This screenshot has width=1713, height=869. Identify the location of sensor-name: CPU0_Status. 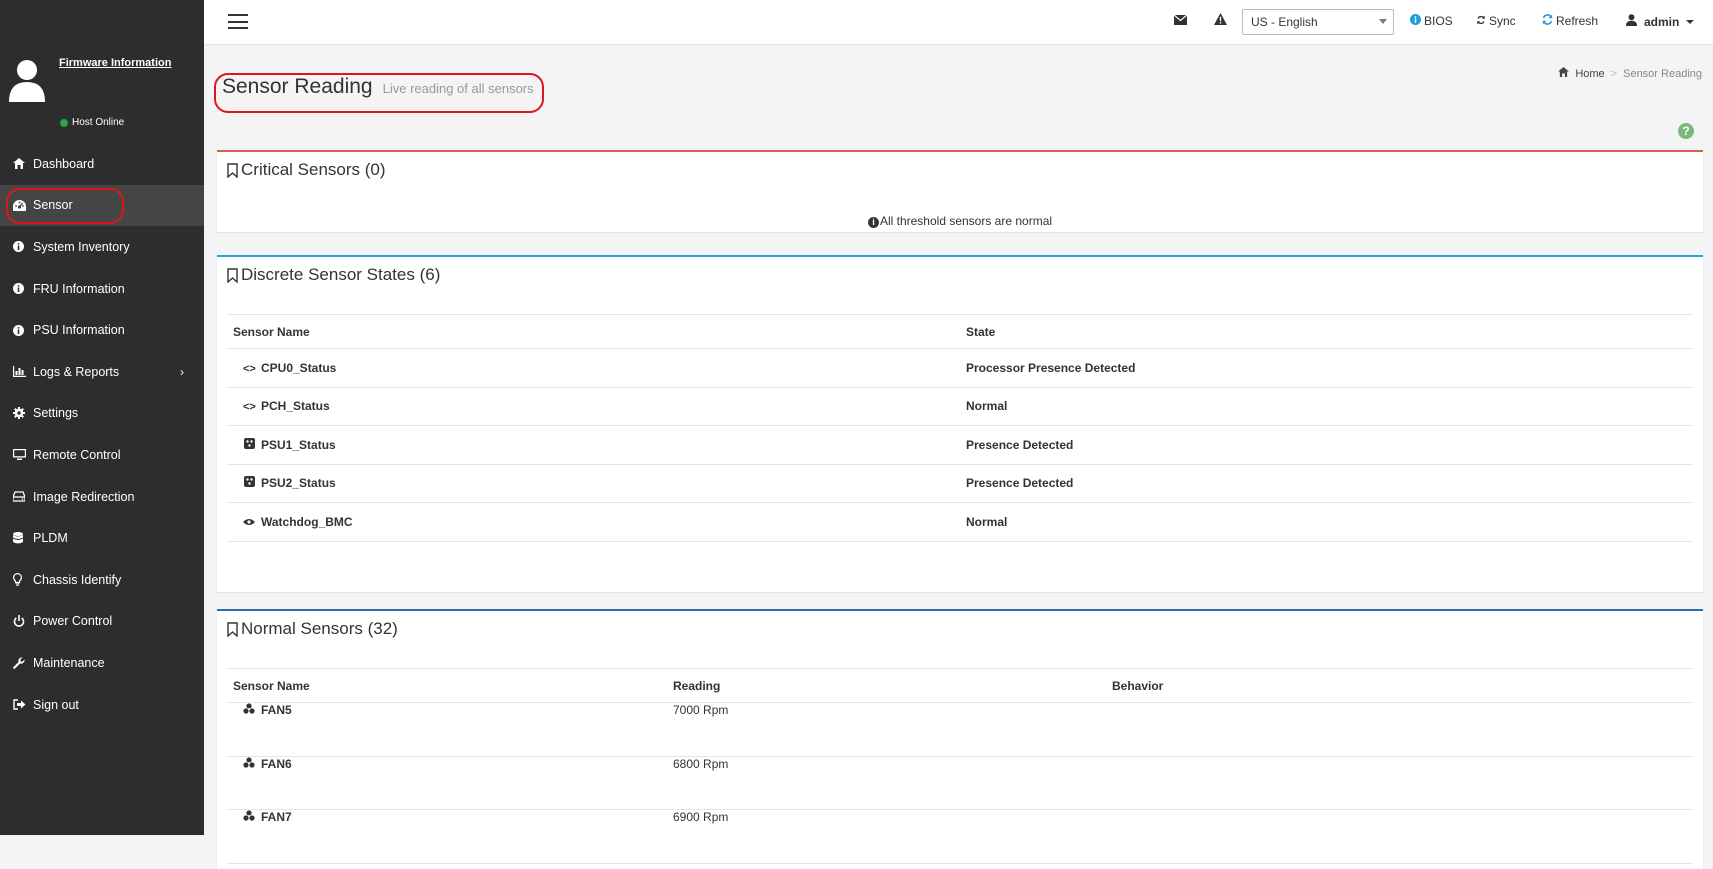
(299, 367).